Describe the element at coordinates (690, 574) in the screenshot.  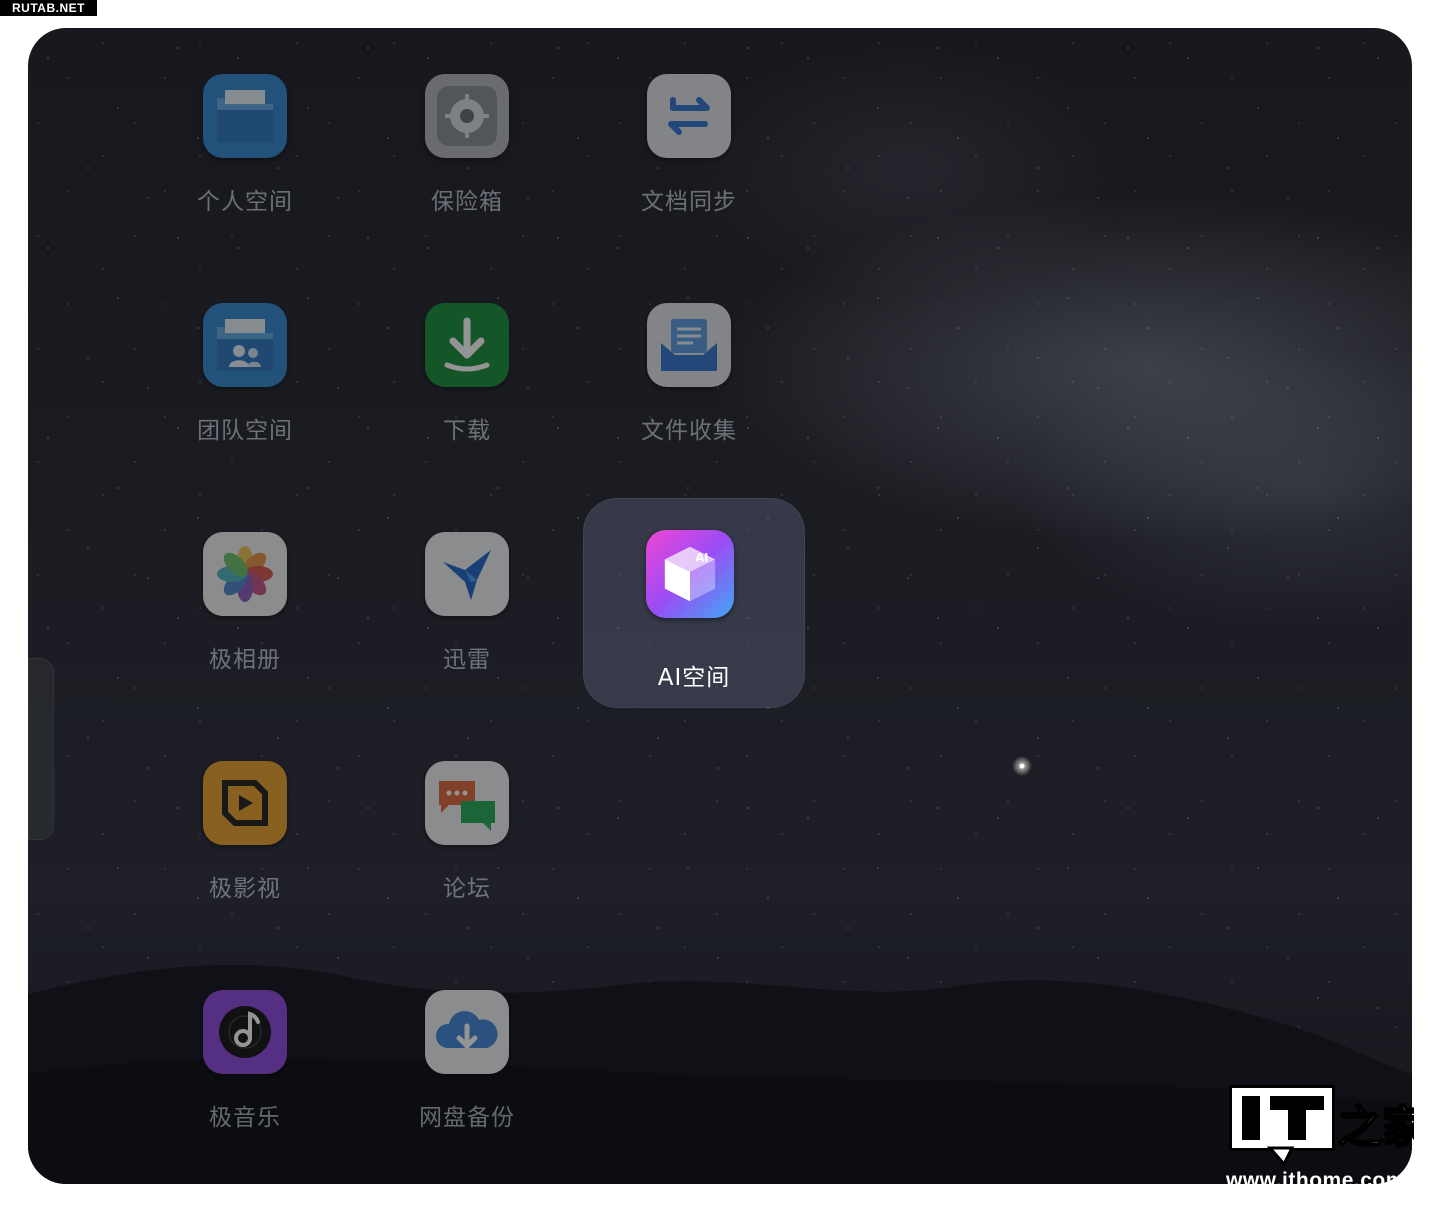
I see `ai-cube-icon: AI` at that location.